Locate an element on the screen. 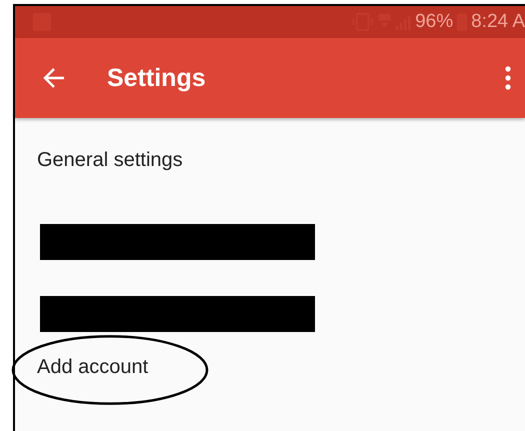 The image size is (525, 431). settings-item: Add account is located at coordinates (92, 367).